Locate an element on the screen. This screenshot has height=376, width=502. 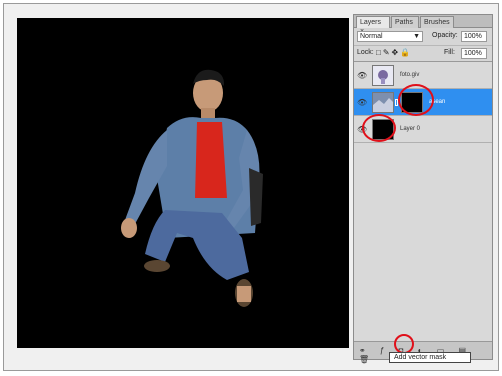
lock-label: Lock: is located at coordinates (365, 52).